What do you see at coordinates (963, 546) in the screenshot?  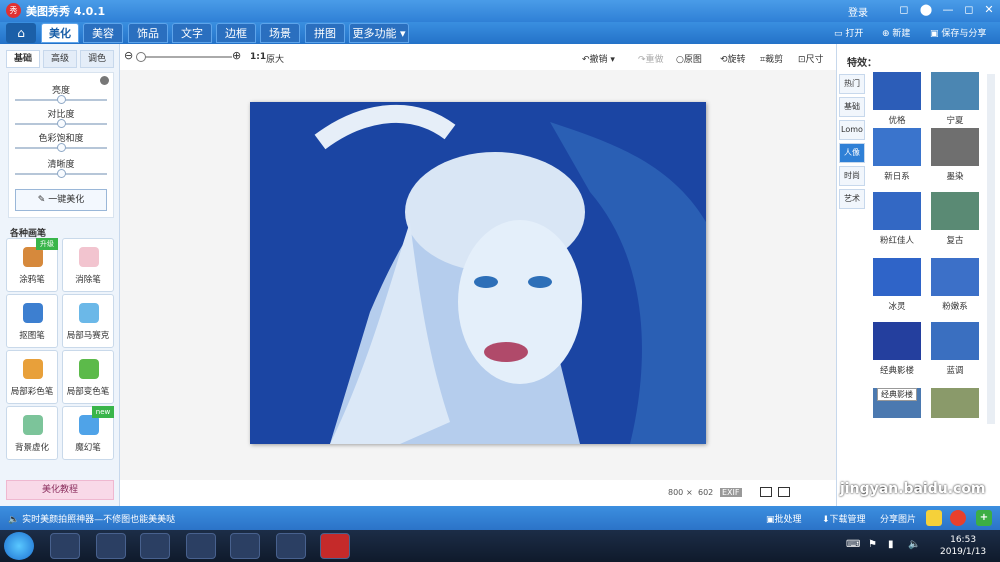 I see `system-clock: 16:53 2019/1/13` at bounding box center [963, 546].